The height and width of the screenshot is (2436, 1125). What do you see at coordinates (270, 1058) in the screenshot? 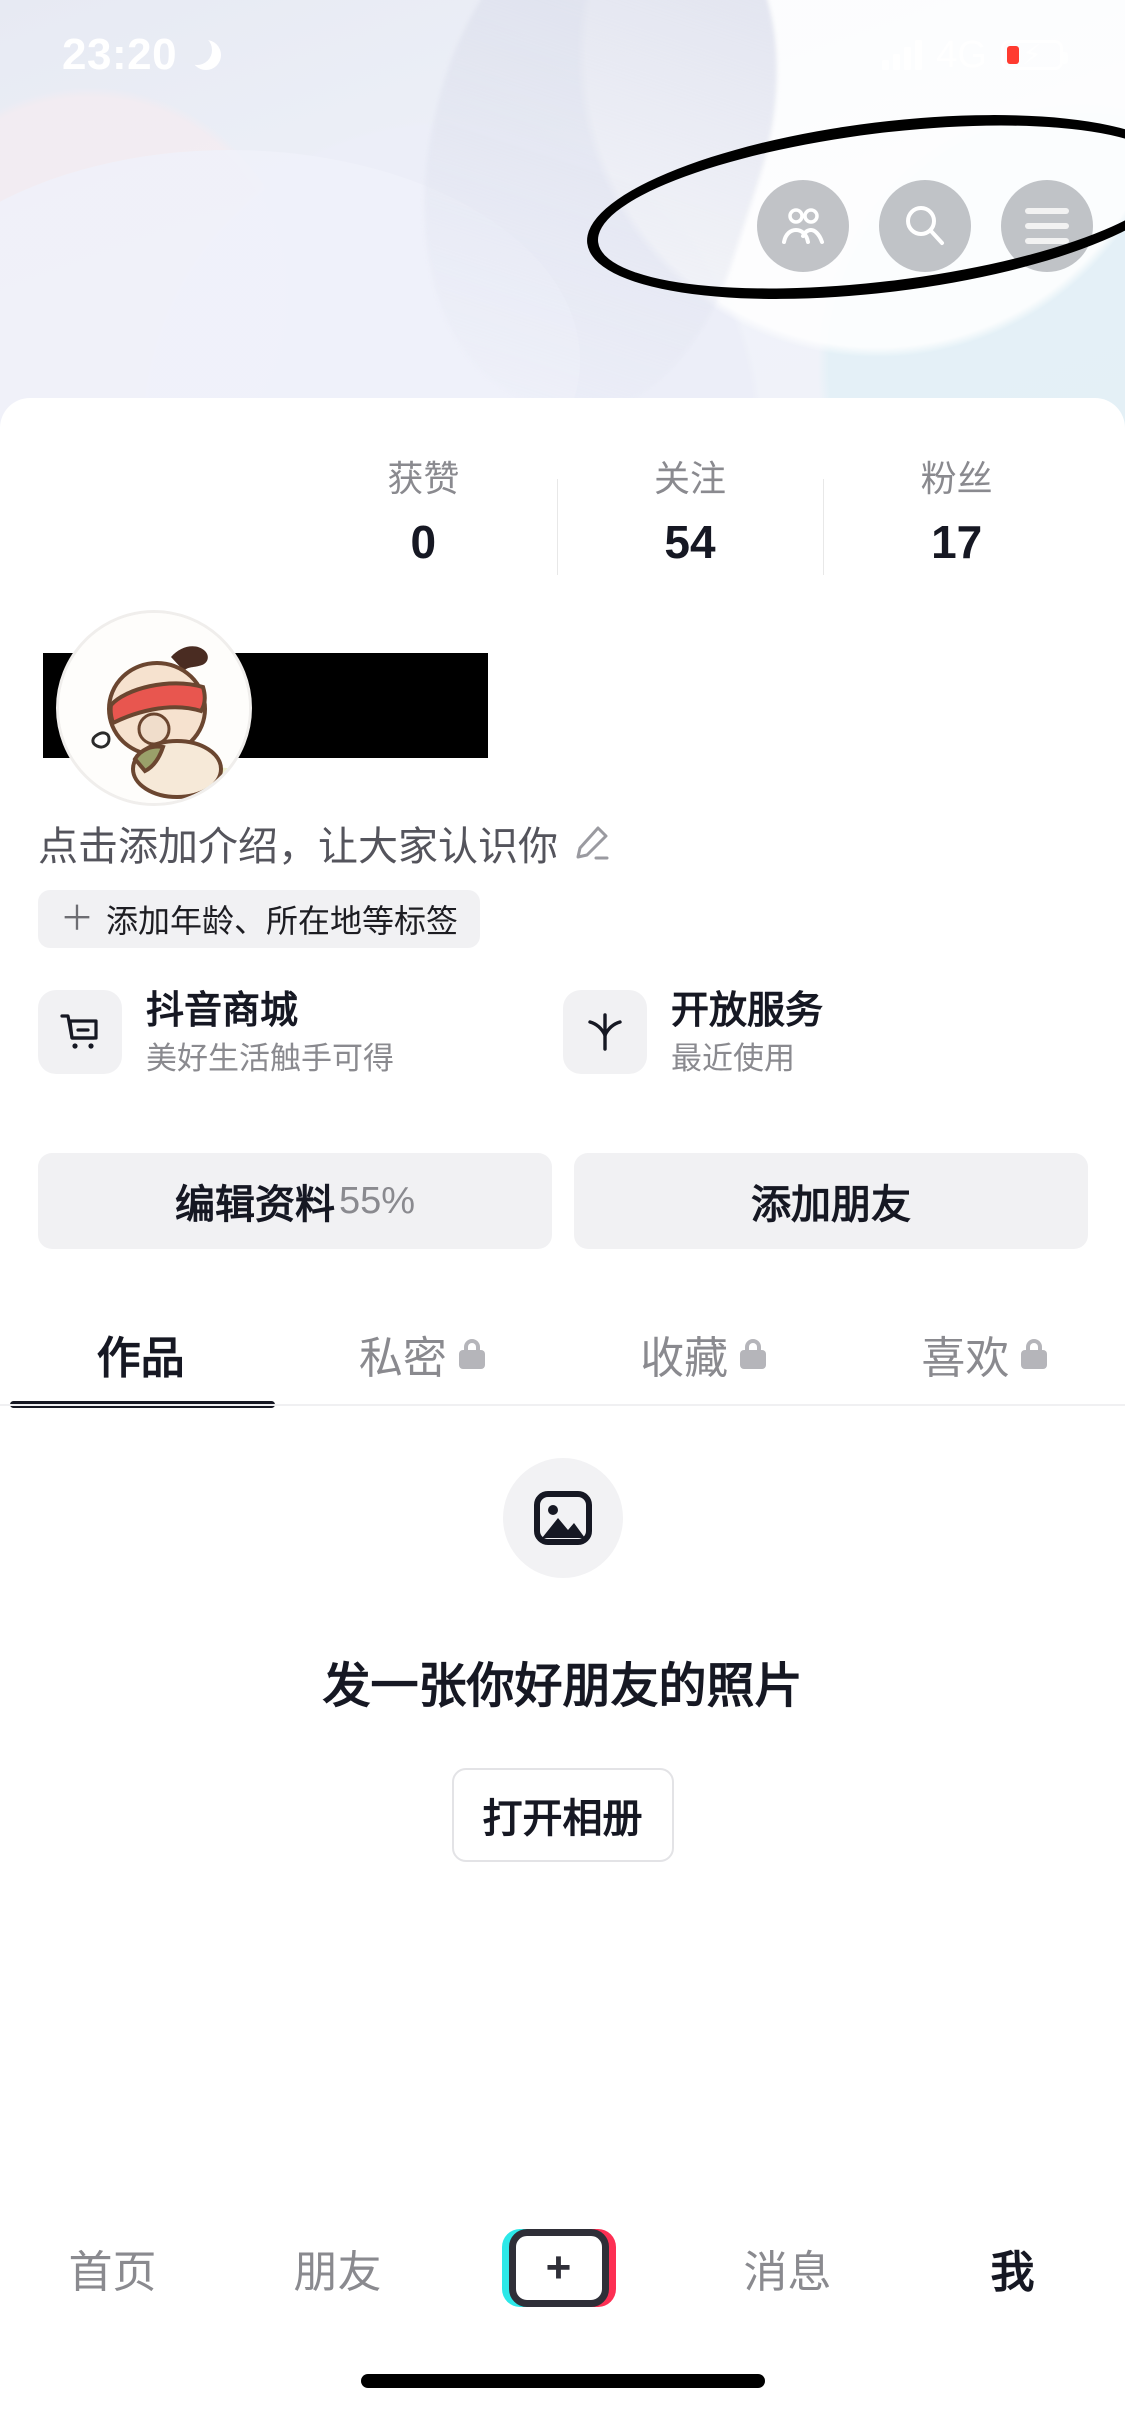
I see `service-subtitle: 美好生活触手可得` at bounding box center [270, 1058].